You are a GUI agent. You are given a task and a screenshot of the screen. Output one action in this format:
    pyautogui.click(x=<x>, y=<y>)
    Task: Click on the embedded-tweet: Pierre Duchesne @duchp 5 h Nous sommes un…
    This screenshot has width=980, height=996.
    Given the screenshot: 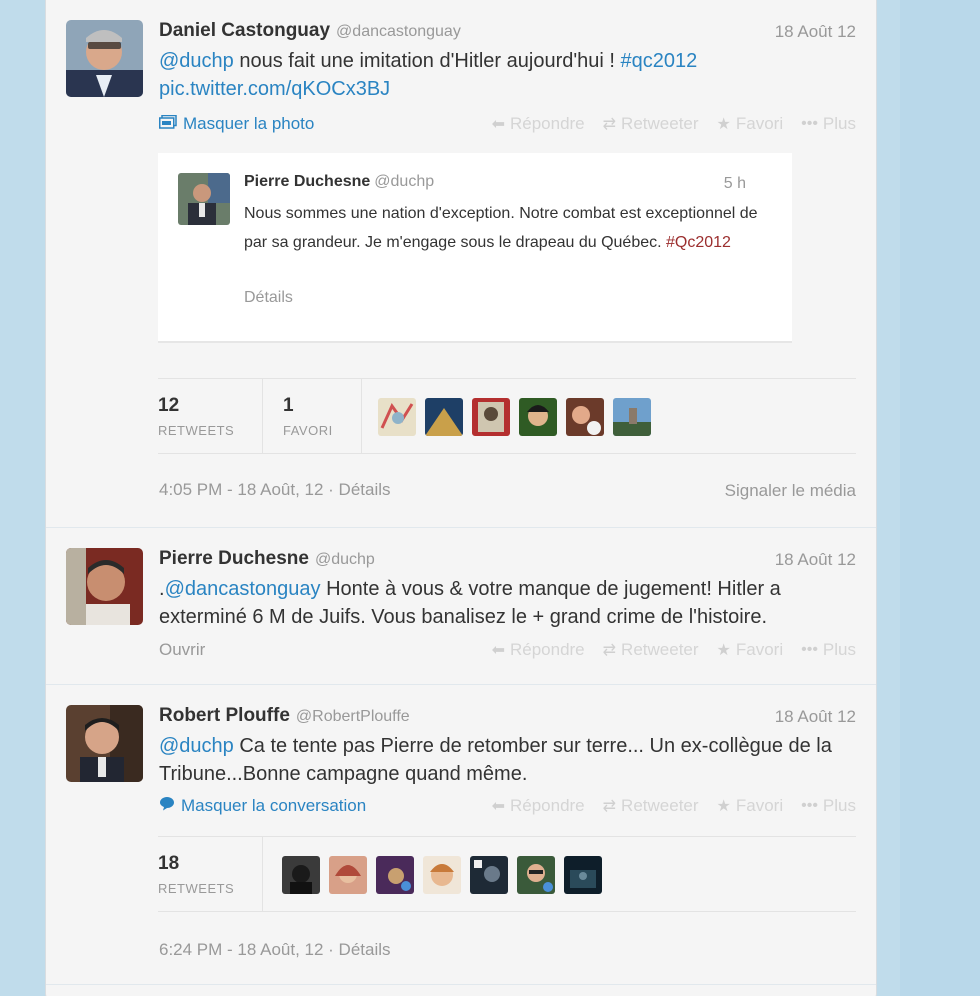 What is the action you would take?
    pyautogui.click(x=475, y=248)
    